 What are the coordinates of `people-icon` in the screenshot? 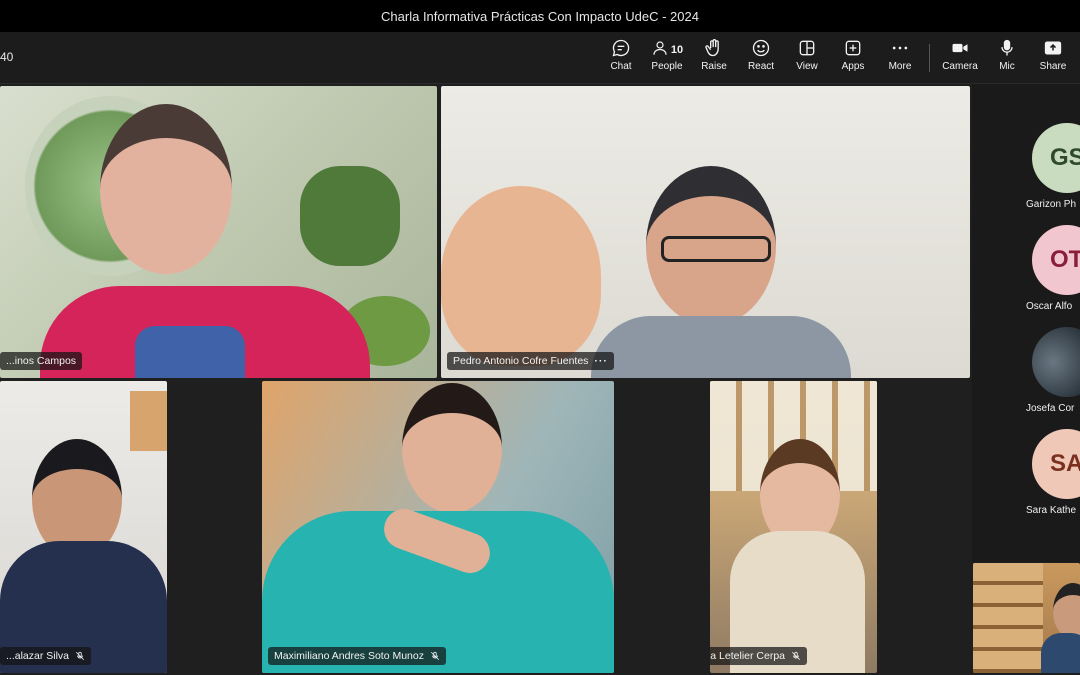 It's located at (660, 48).